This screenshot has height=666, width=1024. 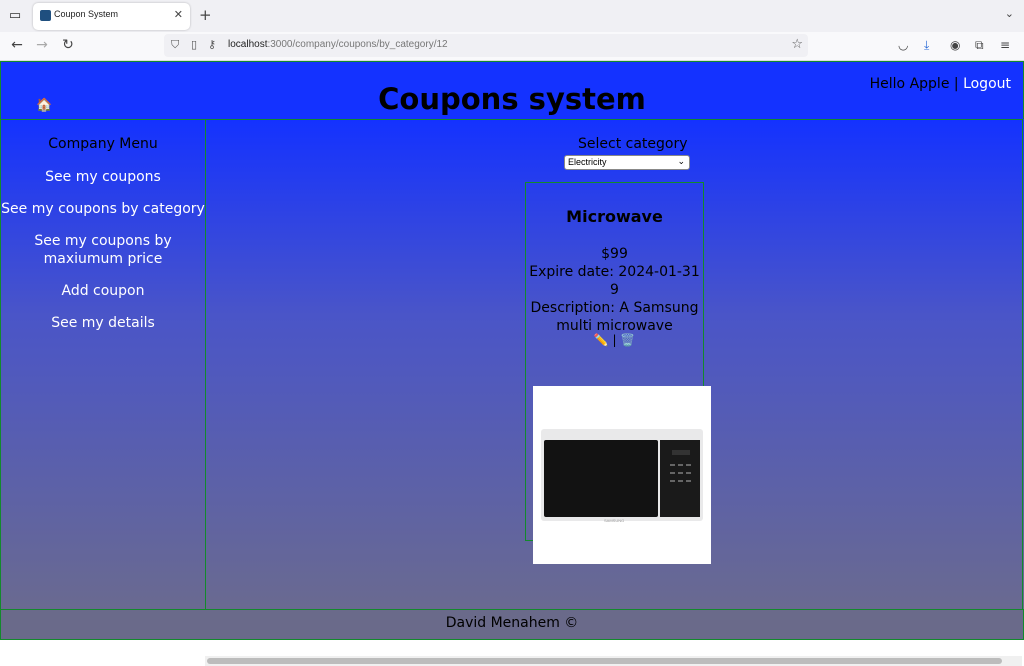 I want to click on forward-icon: →, so click(x=42, y=45).